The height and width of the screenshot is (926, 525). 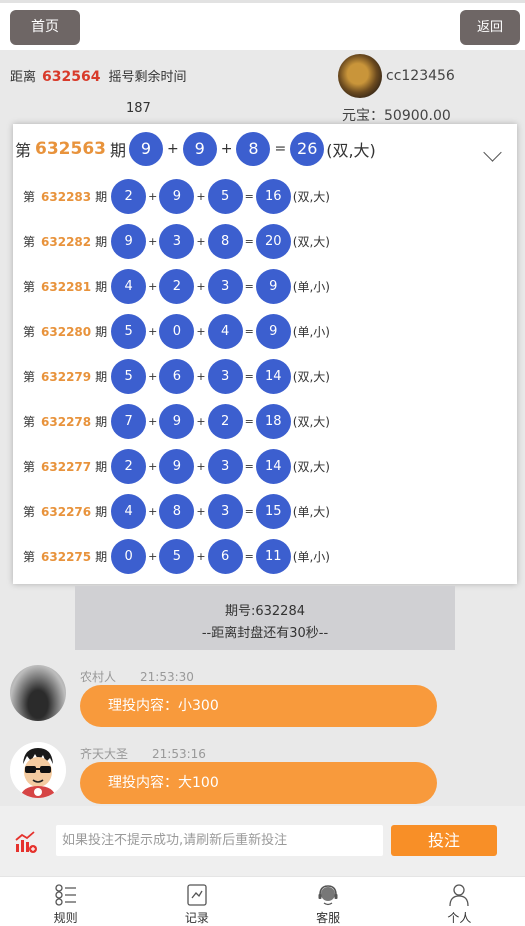 I want to click on next-issue-number: 632564, so click(x=71, y=77).